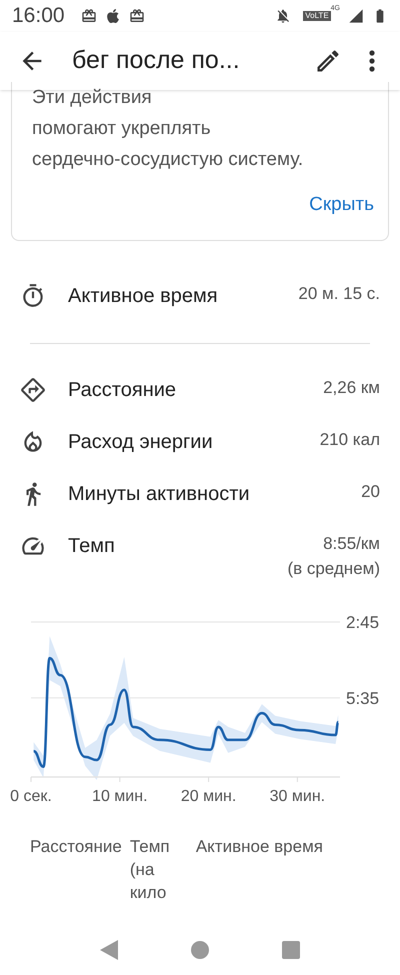 This screenshot has height=975, width=400. I want to click on metric-label: Расход энергии, so click(141, 442).